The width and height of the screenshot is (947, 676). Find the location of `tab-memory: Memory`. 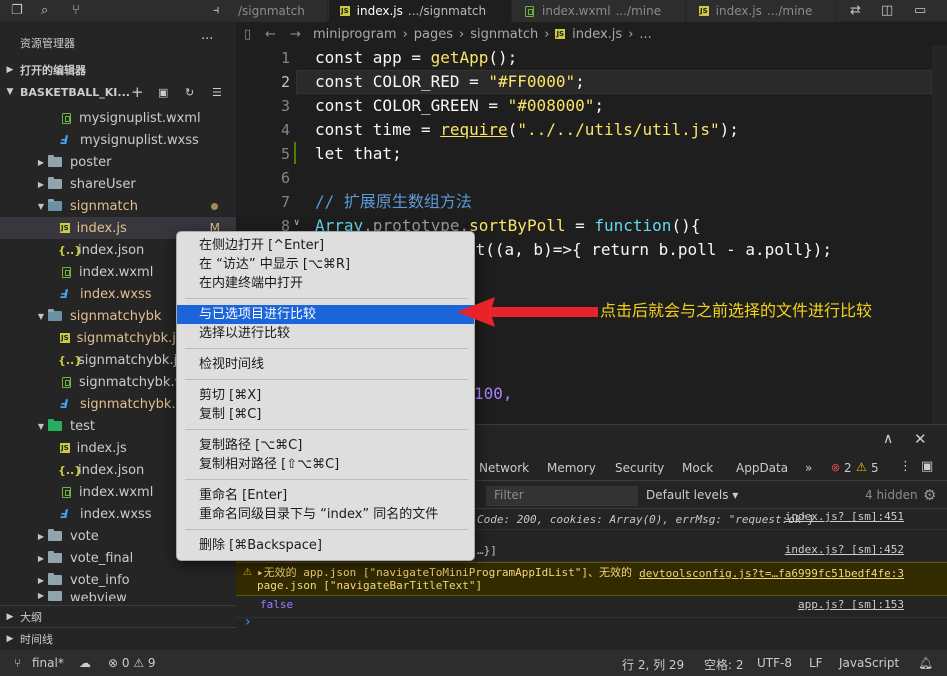

tab-memory: Memory is located at coordinates (571, 468).